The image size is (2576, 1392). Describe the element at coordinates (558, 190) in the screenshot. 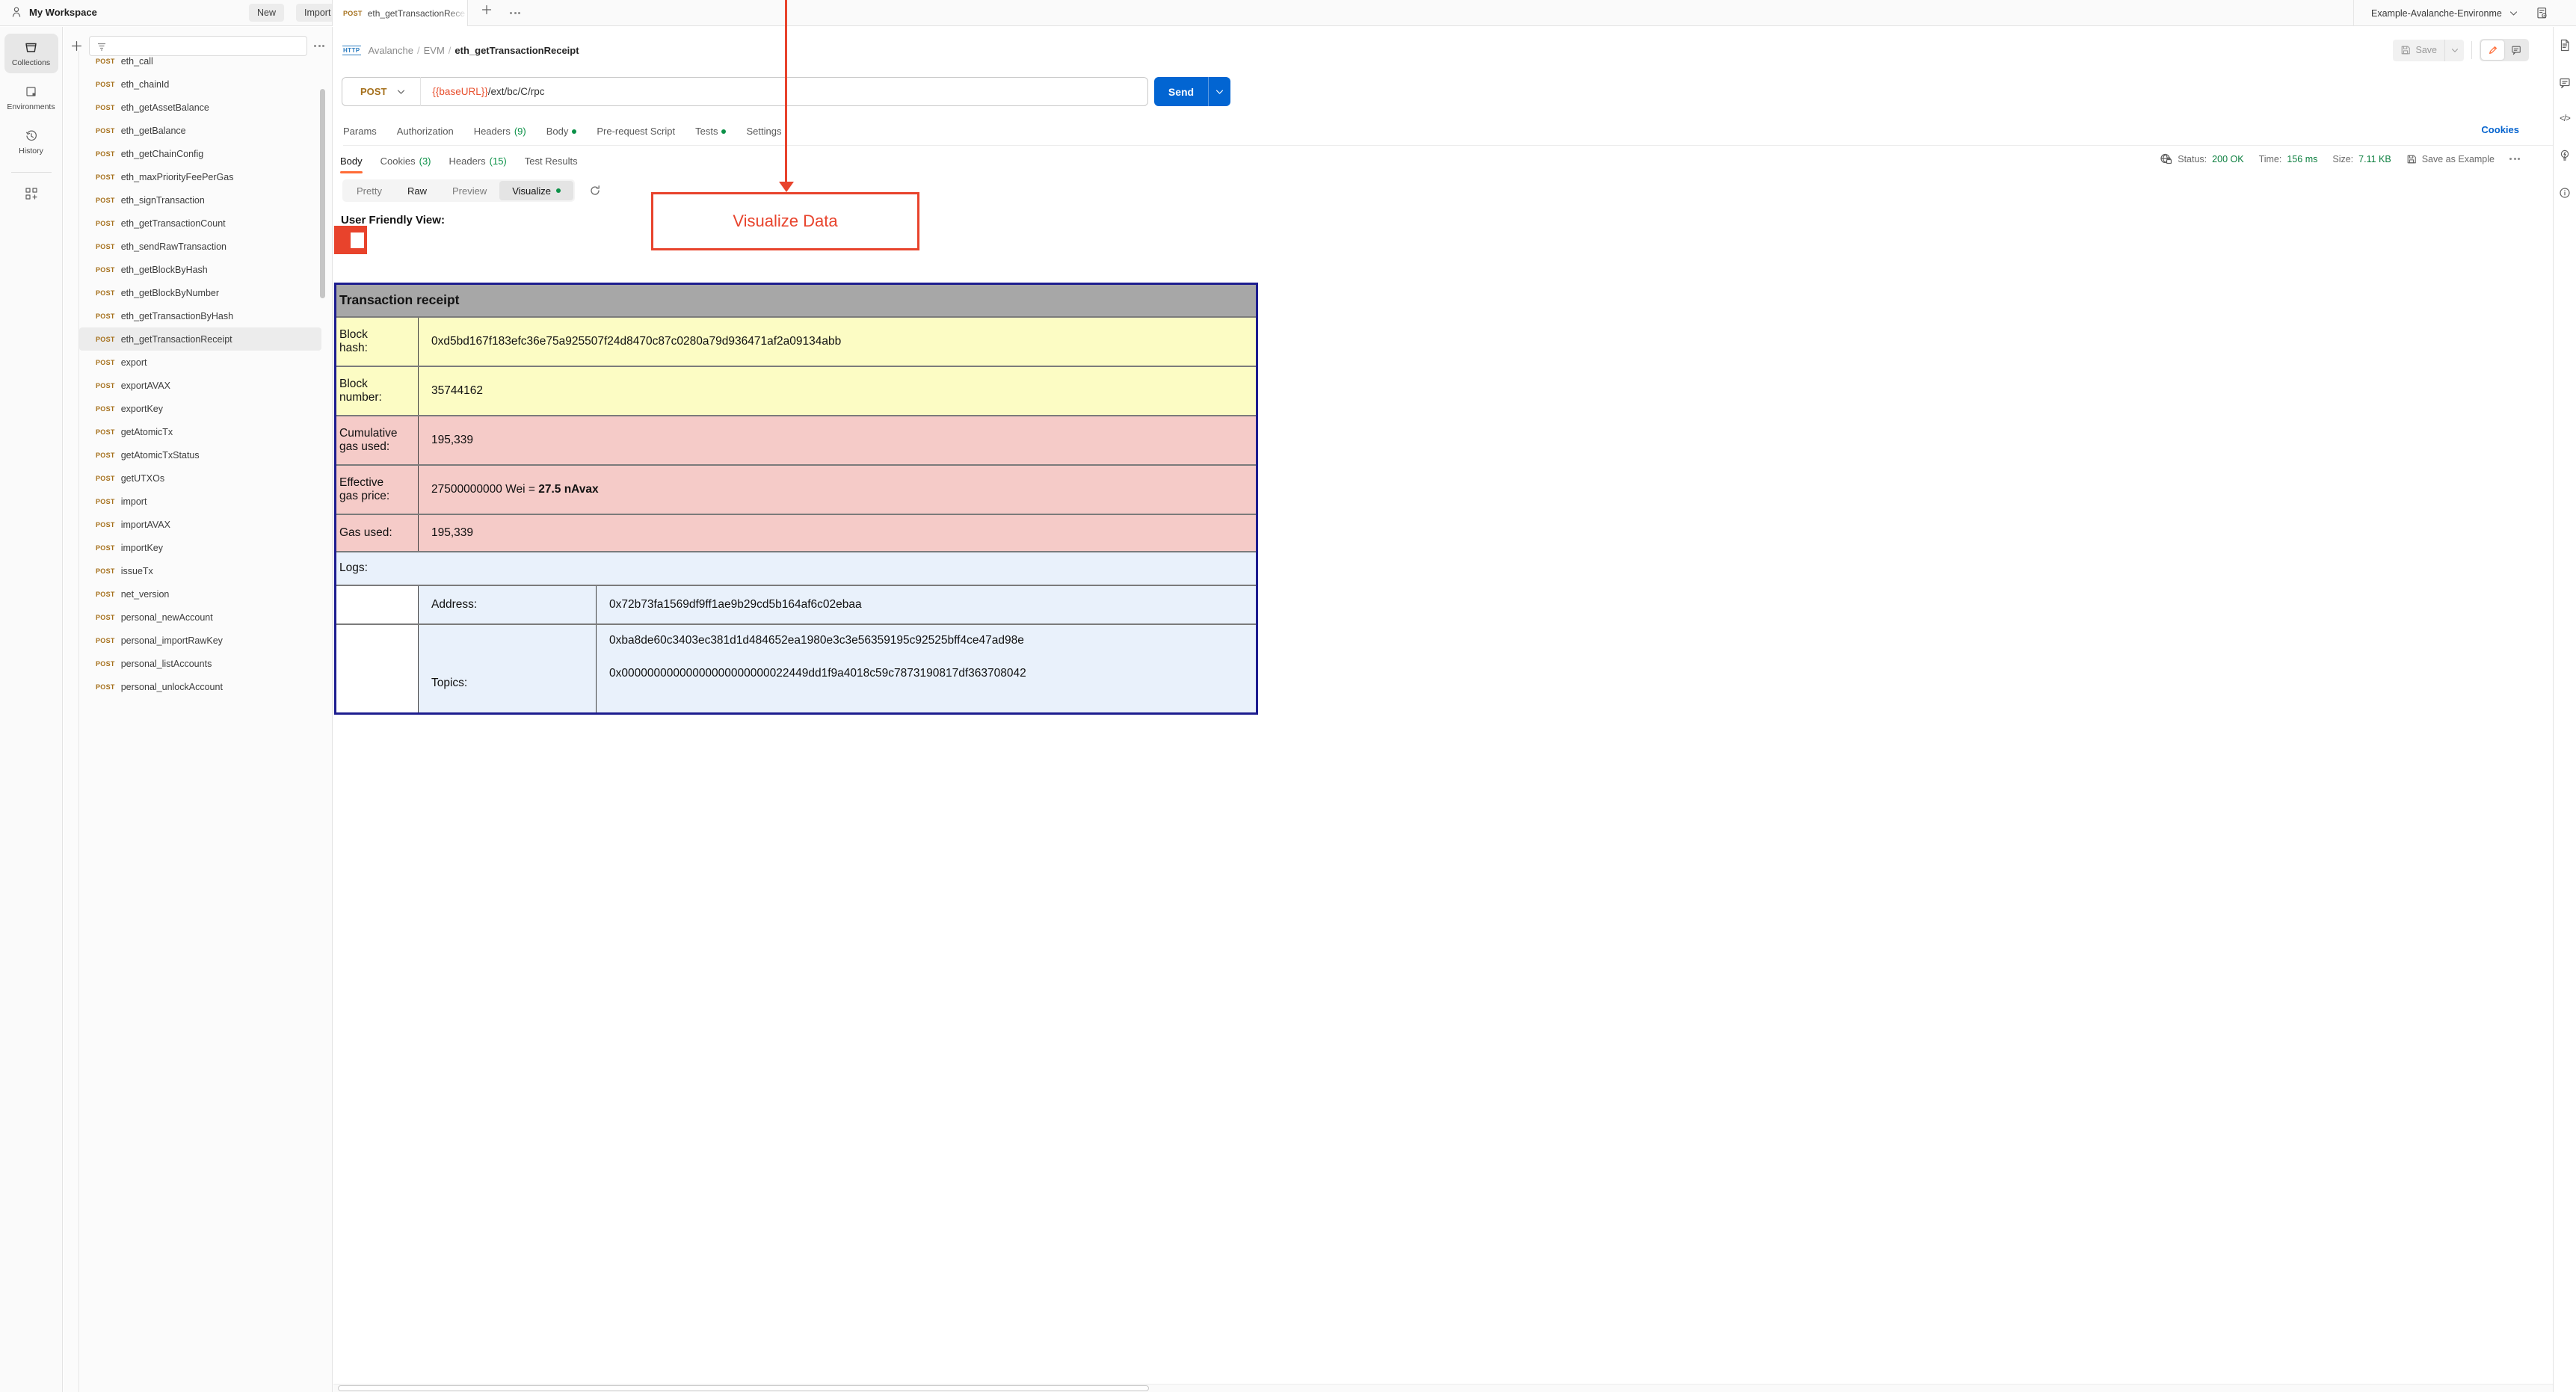

I see `visualize-green-dot` at that location.